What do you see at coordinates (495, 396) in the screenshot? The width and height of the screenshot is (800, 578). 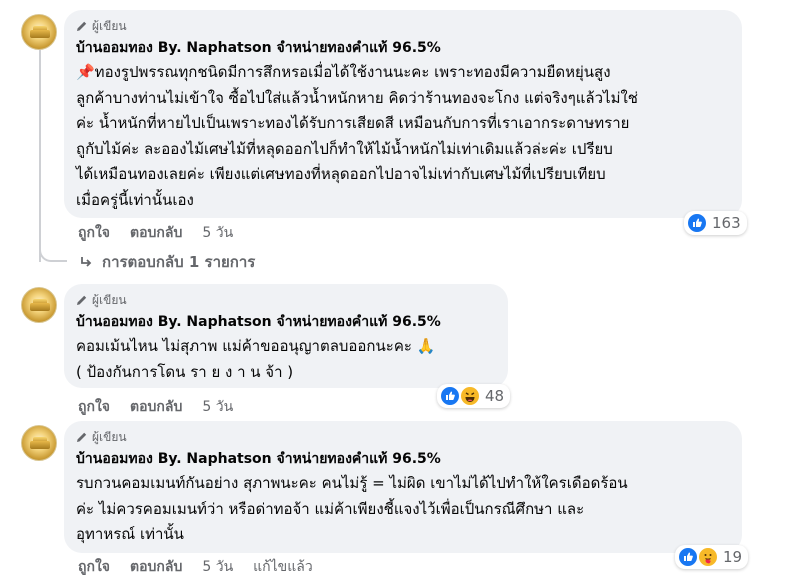 I see `reaction-count: 48` at bounding box center [495, 396].